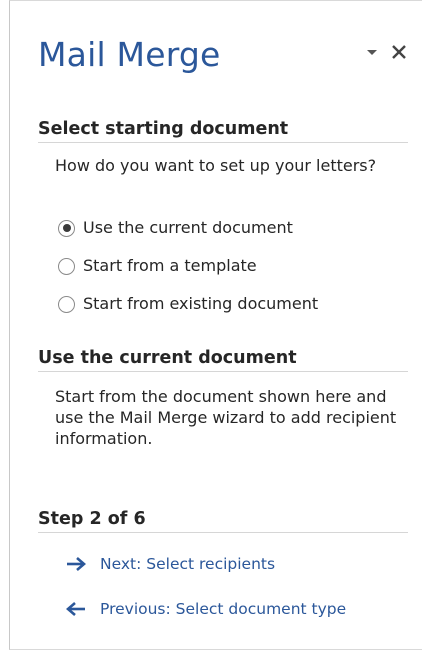 The image size is (425, 658). Describe the element at coordinates (201, 303) in the screenshot. I see `radio-label: Start from existing document` at that location.